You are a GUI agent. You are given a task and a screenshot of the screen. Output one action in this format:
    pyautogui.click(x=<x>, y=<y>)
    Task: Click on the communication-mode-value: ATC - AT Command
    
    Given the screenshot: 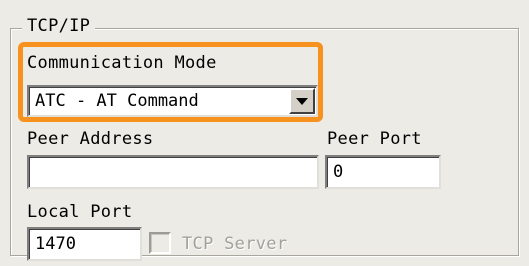 What is the action you would take?
    pyautogui.click(x=117, y=101)
    